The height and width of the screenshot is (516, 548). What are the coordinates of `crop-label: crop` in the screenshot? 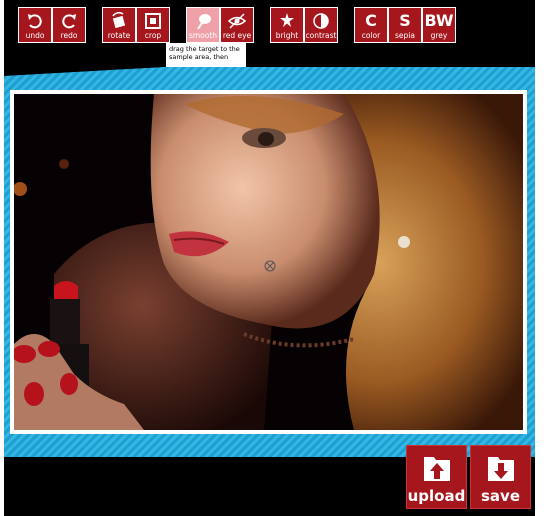 It's located at (153, 35).